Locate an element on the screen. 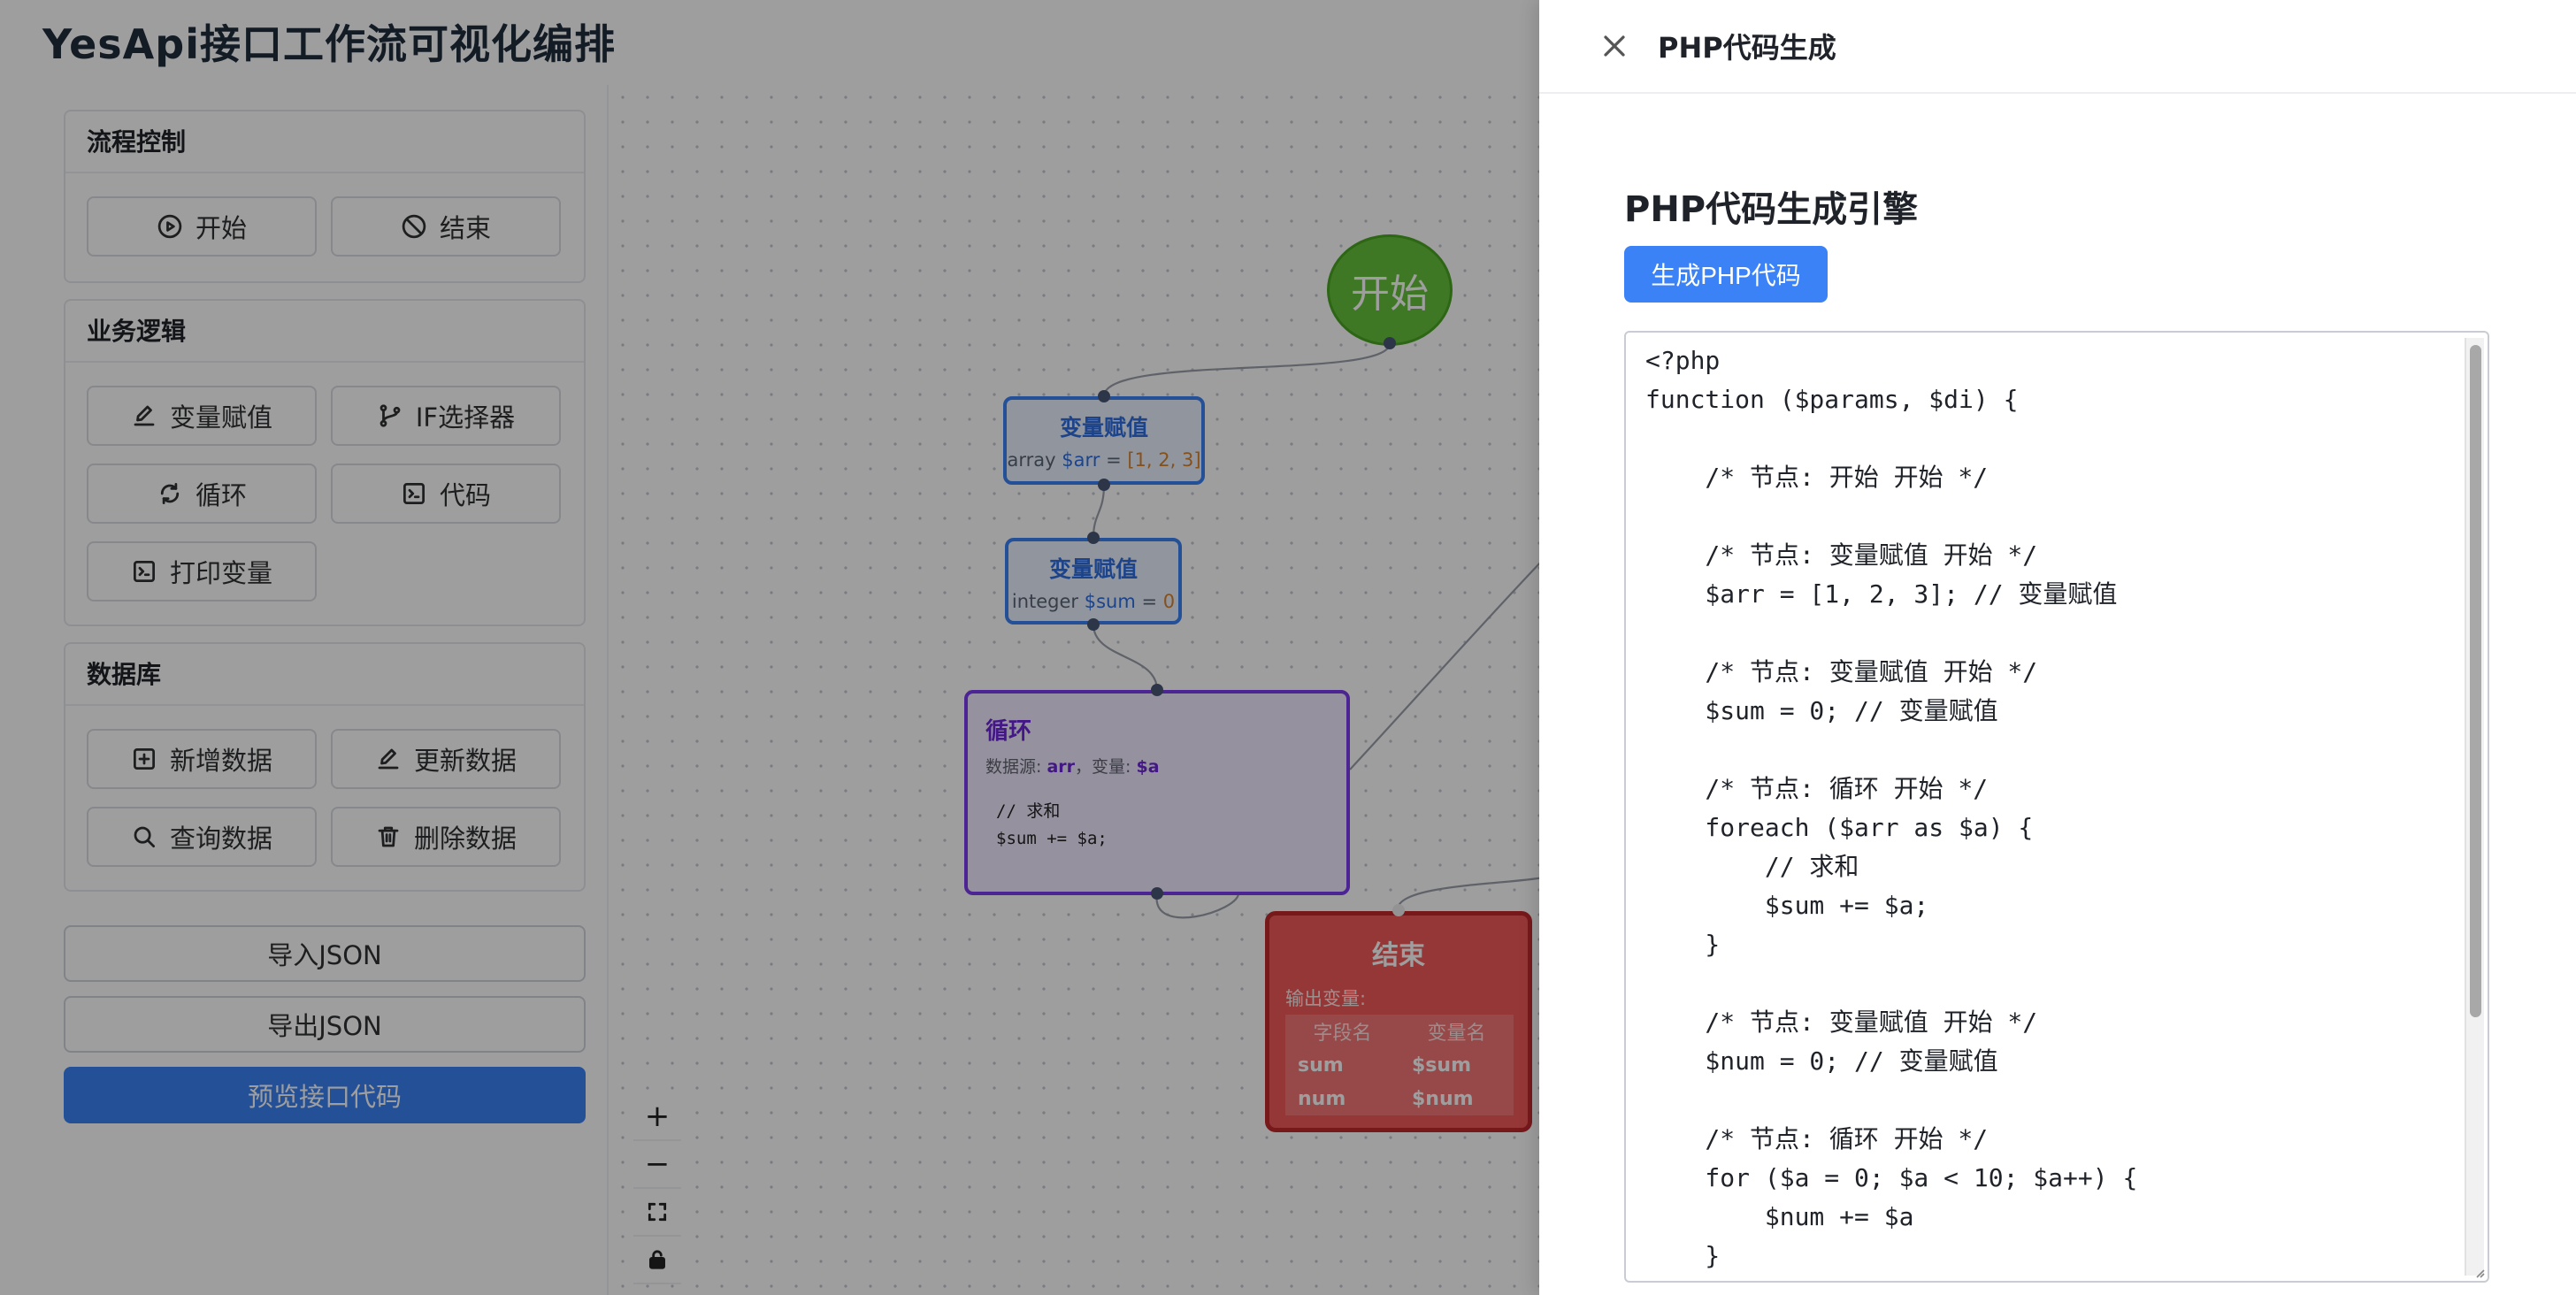  close-icon is located at coordinates (1614, 46).